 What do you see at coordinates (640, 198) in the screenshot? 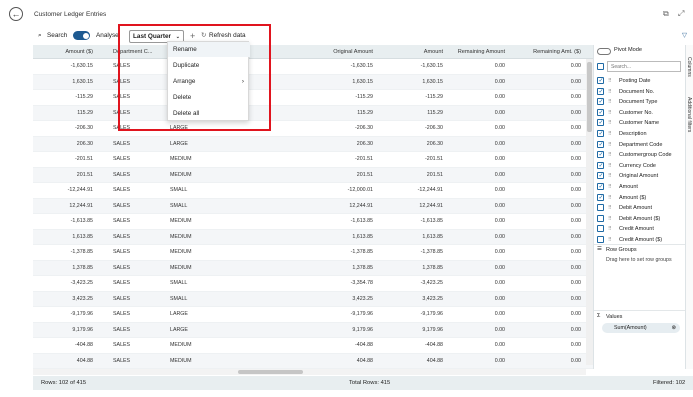
I see `column-list-item: ⠿ Amount ($)` at bounding box center [640, 198].